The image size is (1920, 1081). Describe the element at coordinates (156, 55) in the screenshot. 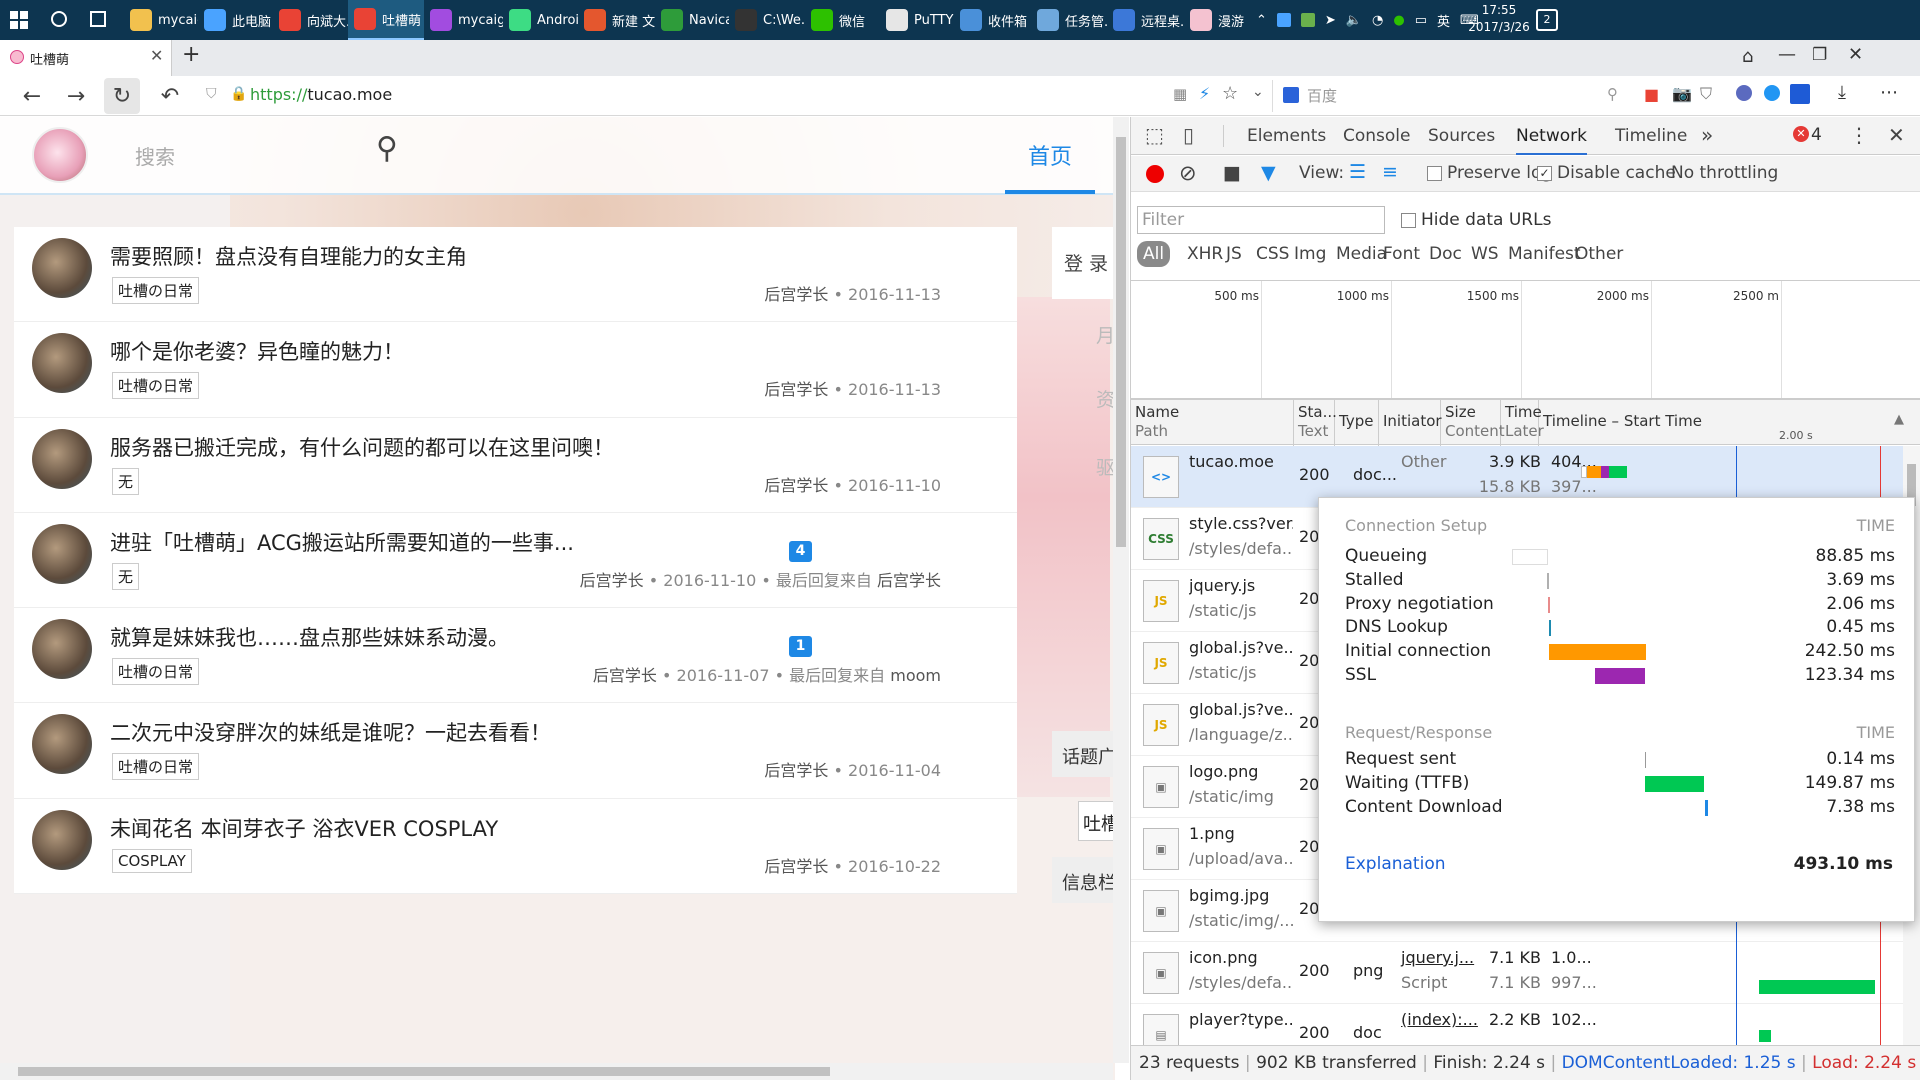

I see `tab-close-icon: ✕` at that location.